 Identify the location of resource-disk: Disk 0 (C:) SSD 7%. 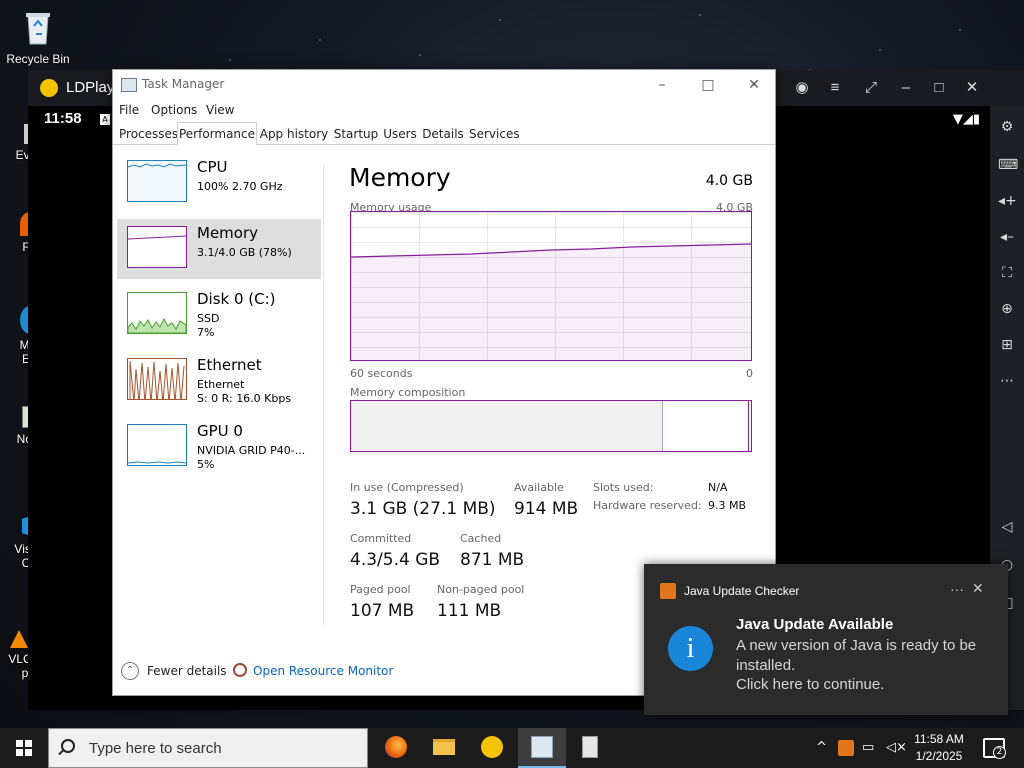
(219, 315).